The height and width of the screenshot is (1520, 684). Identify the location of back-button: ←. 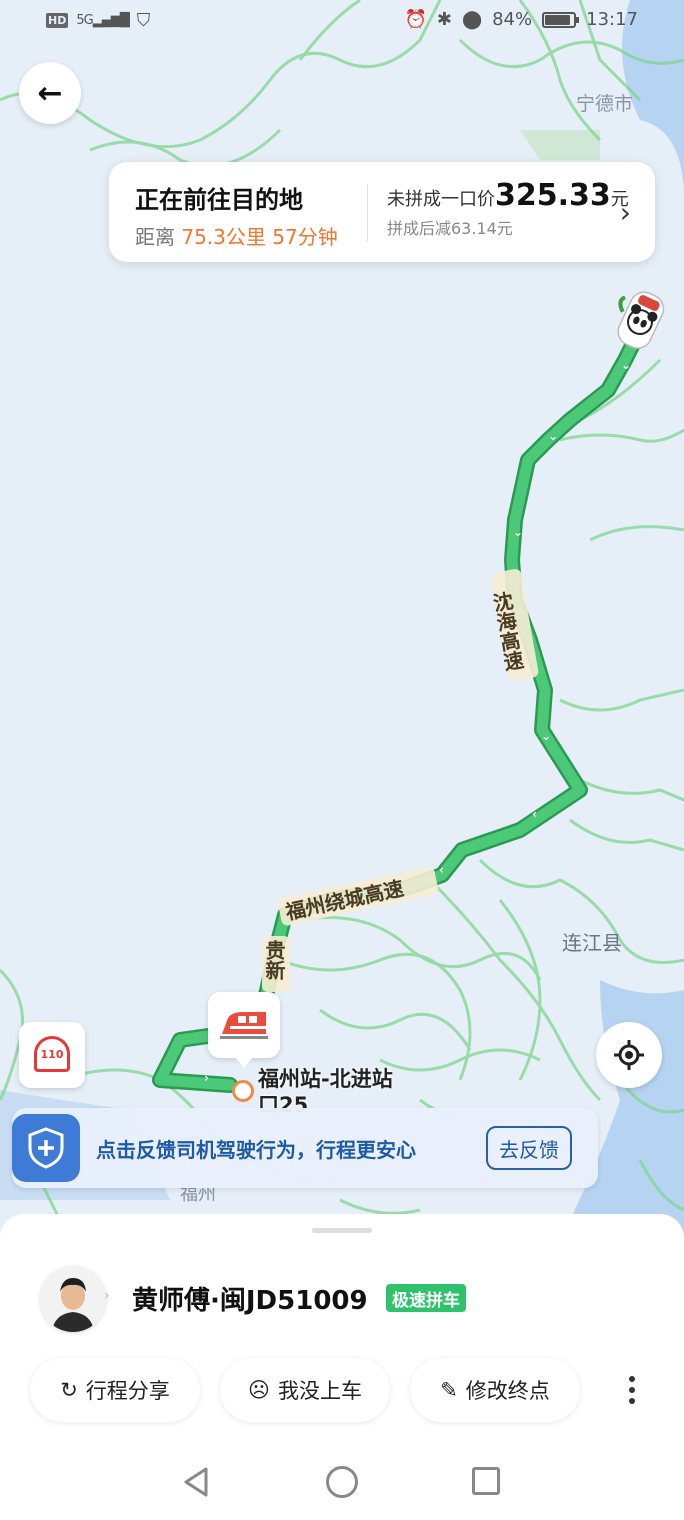
(50, 93).